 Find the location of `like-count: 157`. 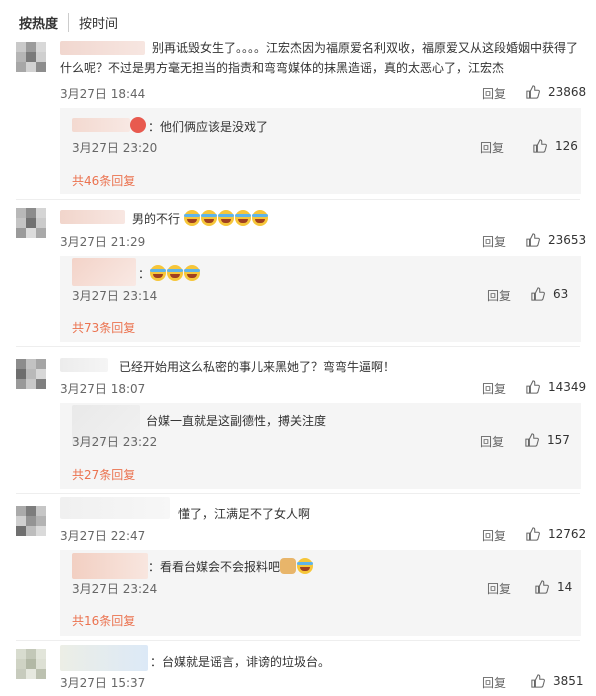

like-count: 157 is located at coordinates (558, 440).